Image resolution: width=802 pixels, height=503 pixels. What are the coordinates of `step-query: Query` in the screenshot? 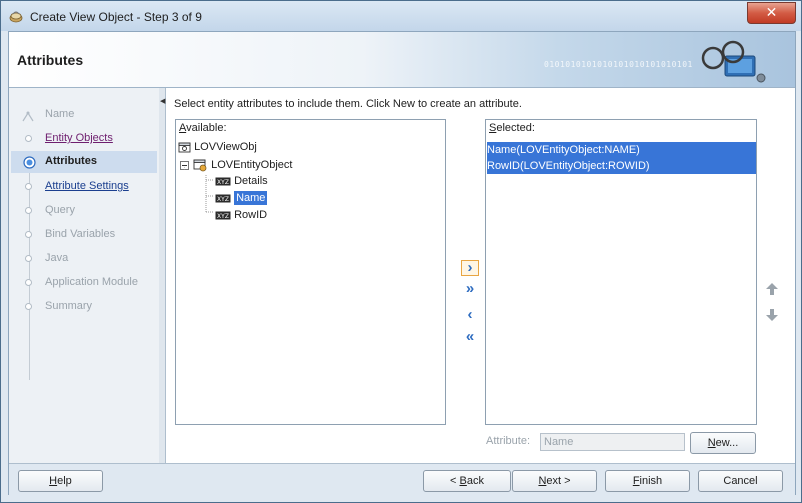 It's located at (84, 211).